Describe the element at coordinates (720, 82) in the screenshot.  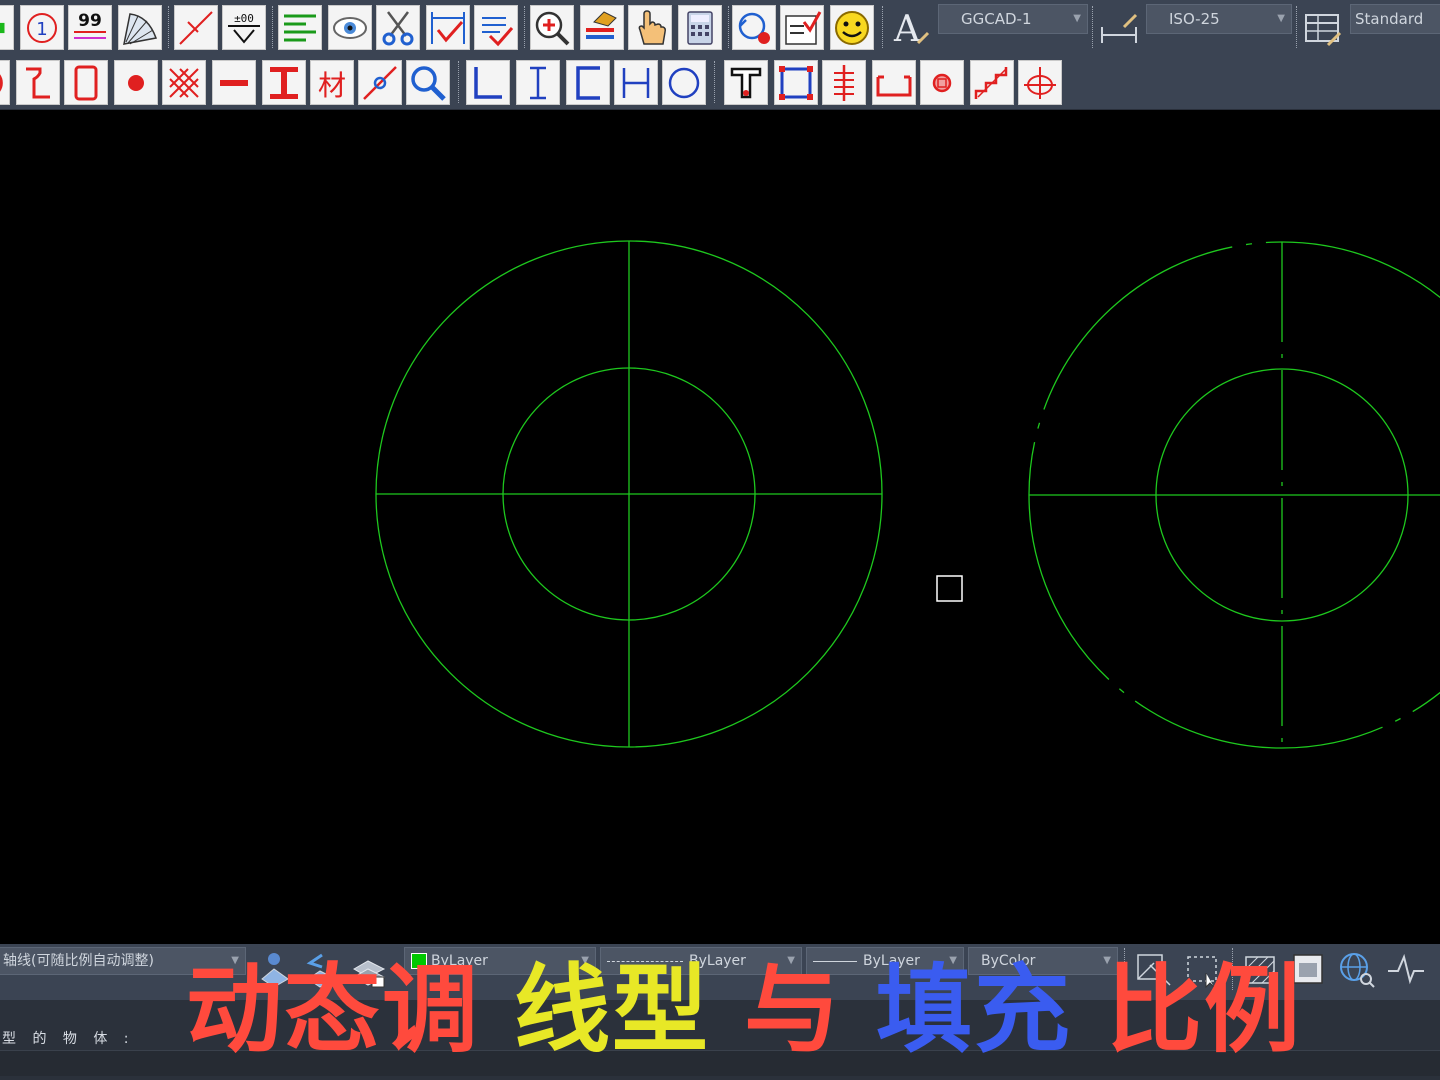
I see `toolbar-row-2: 材` at that location.